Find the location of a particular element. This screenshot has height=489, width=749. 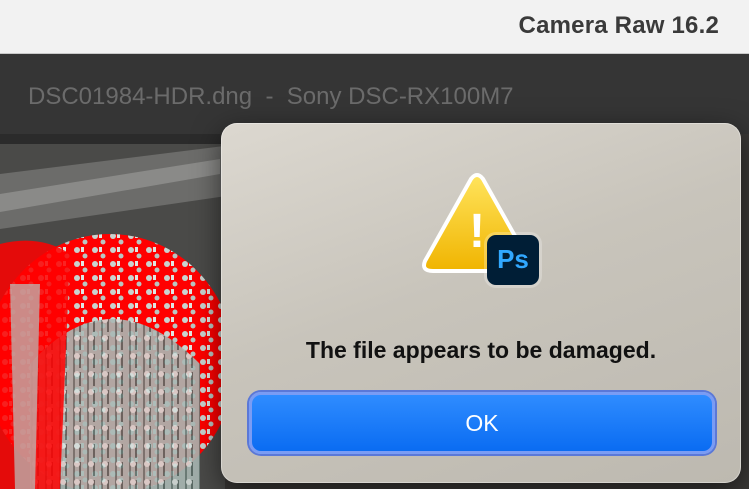

app-title: Camera Raw 16.2 is located at coordinates (618, 25).